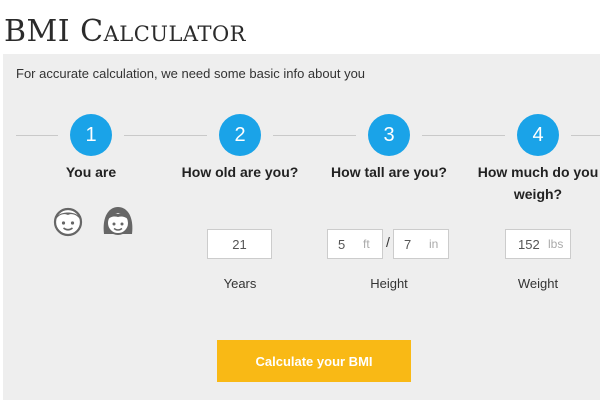 The image size is (600, 400). What do you see at coordinates (389, 283) in the screenshot?
I see `height-caption: Height` at bounding box center [389, 283].